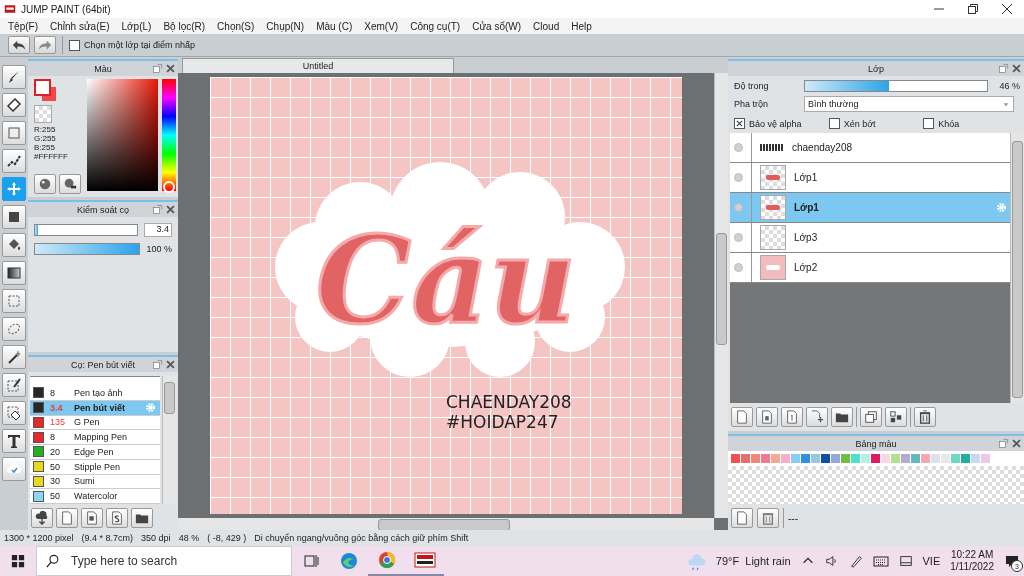 This screenshot has width=1024, height=576. I want to click on palette-button, so click(45, 184).